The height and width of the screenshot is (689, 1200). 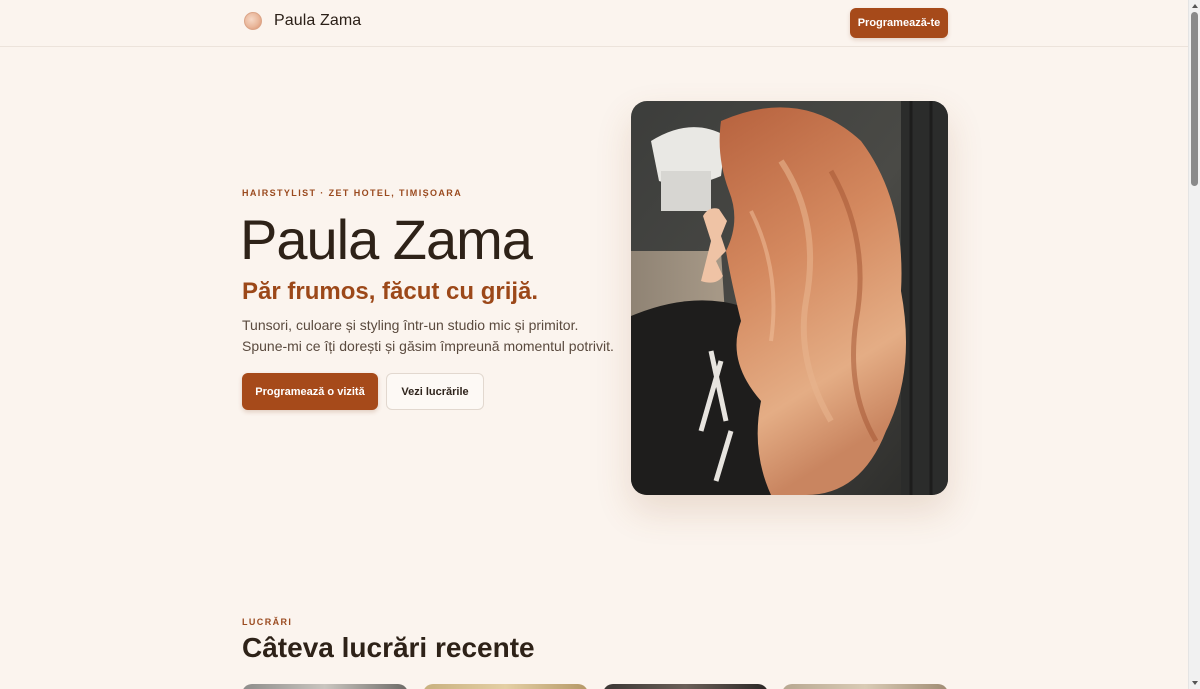 What do you see at coordinates (1195, 683) in the screenshot?
I see `scroll-down-arrow-icon` at bounding box center [1195, 683].